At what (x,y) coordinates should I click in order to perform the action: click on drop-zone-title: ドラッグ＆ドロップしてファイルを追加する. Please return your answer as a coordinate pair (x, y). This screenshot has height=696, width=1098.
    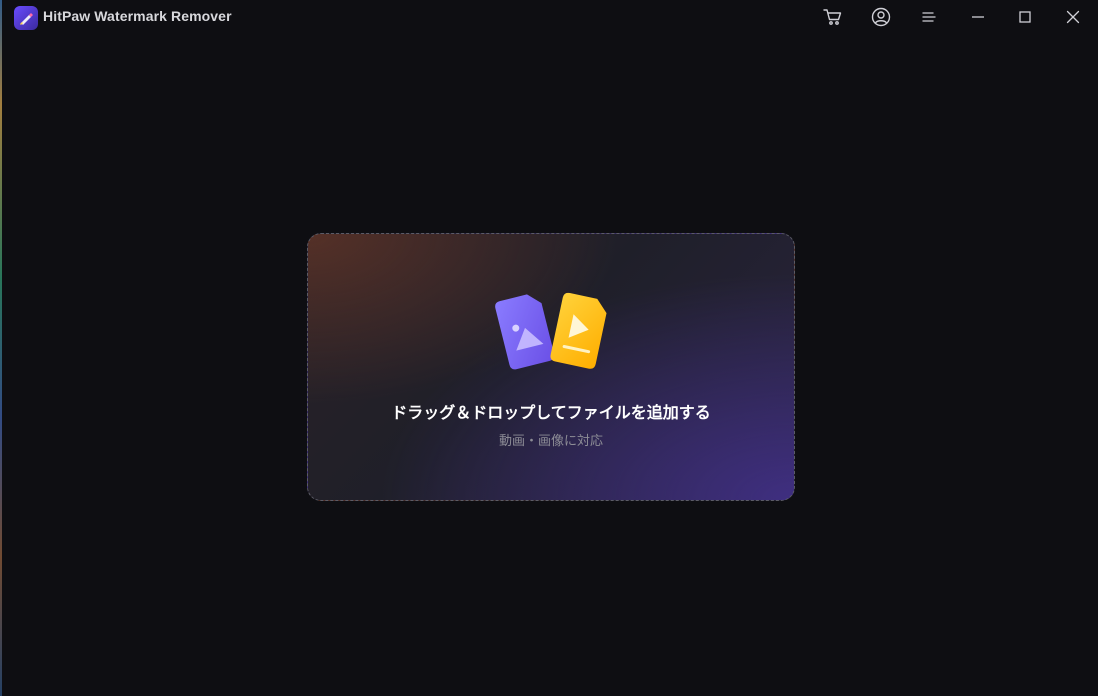
    Looking at the image, I should click on (551, 412).